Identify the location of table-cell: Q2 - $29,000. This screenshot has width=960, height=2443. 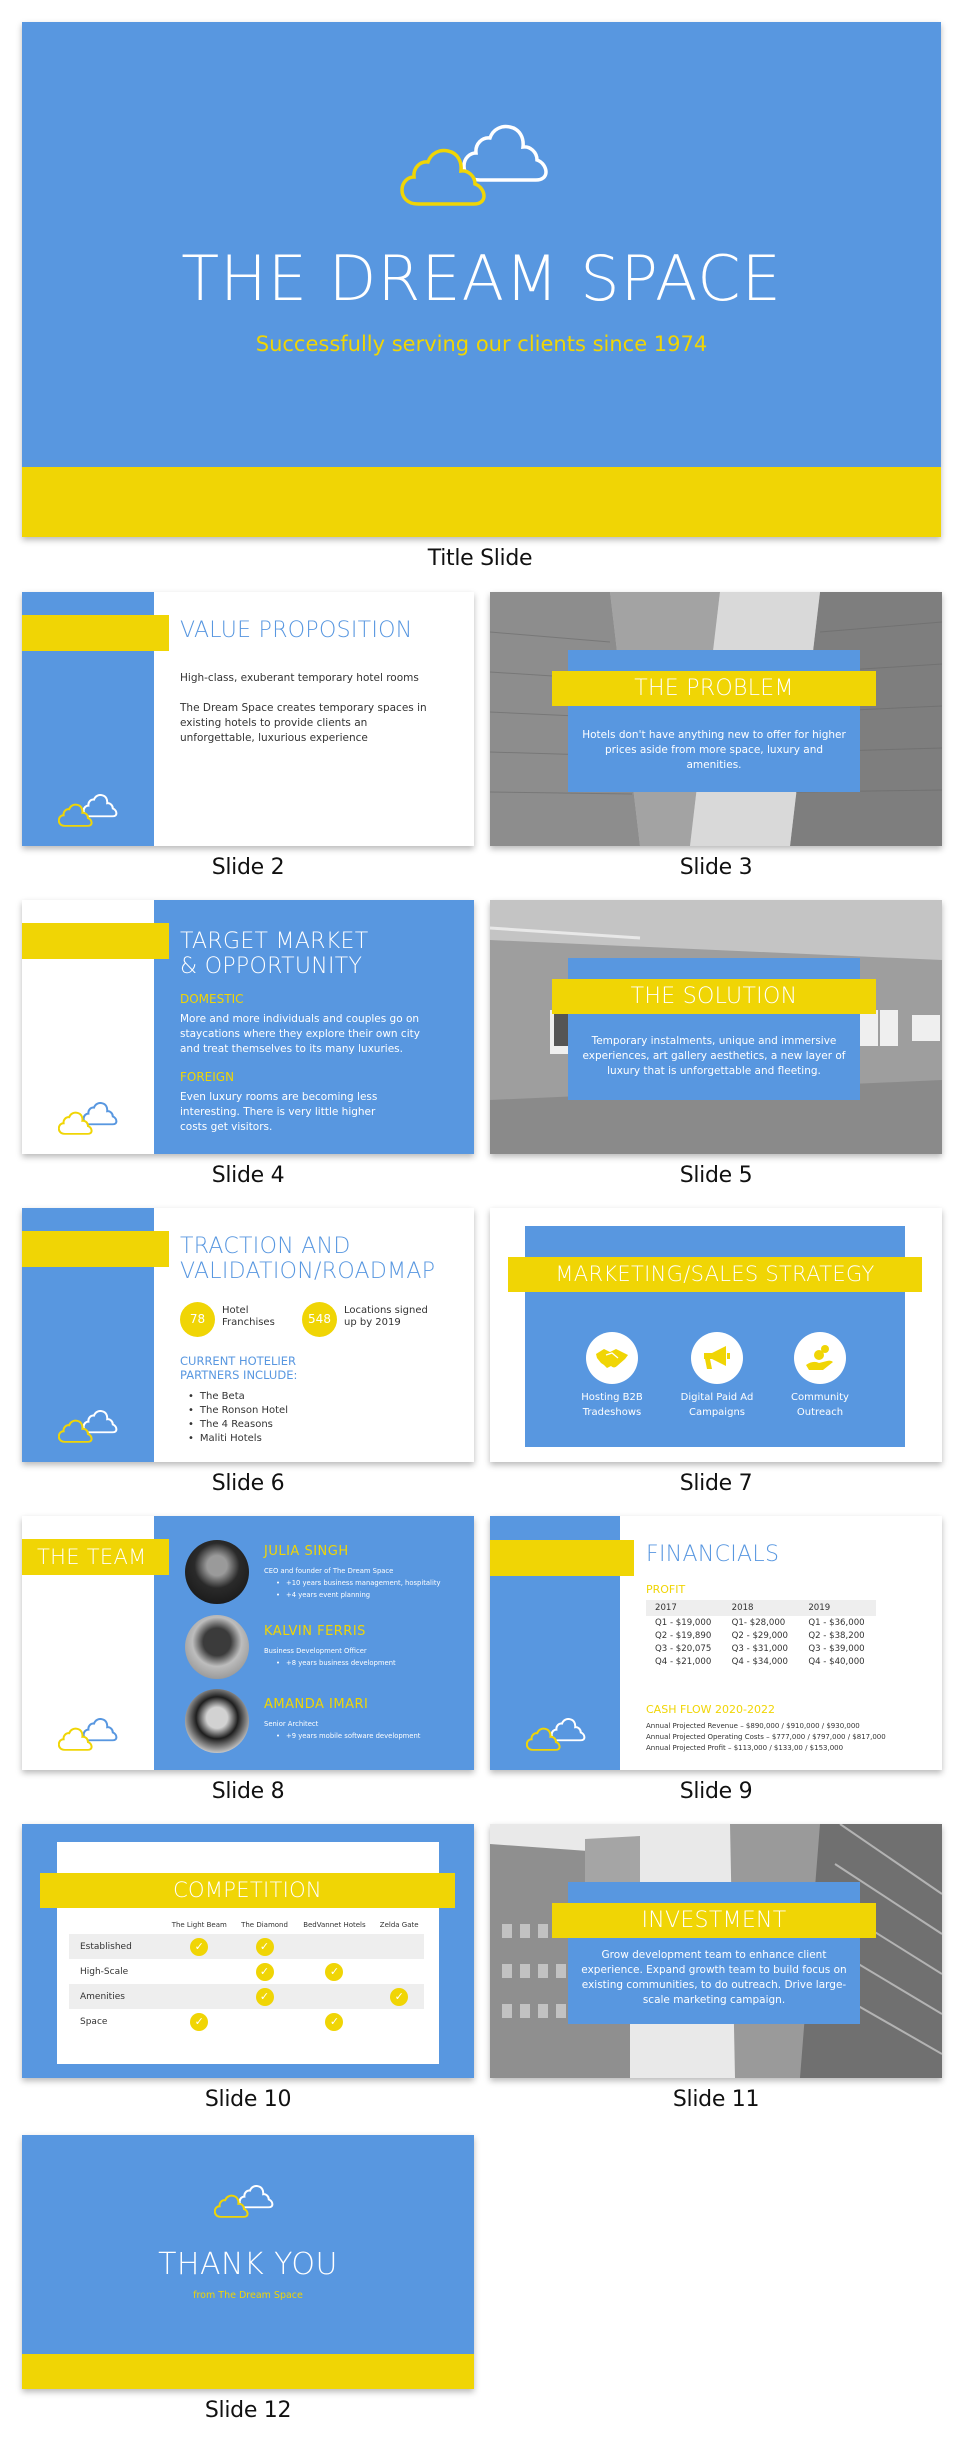
(759, 1635).